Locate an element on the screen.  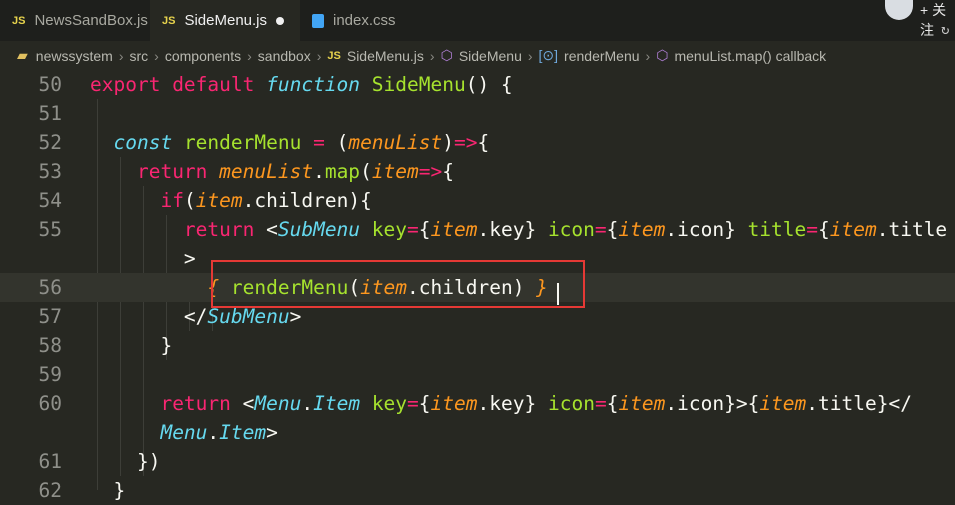
line-number: 61 is located at coordinates (50, 461).